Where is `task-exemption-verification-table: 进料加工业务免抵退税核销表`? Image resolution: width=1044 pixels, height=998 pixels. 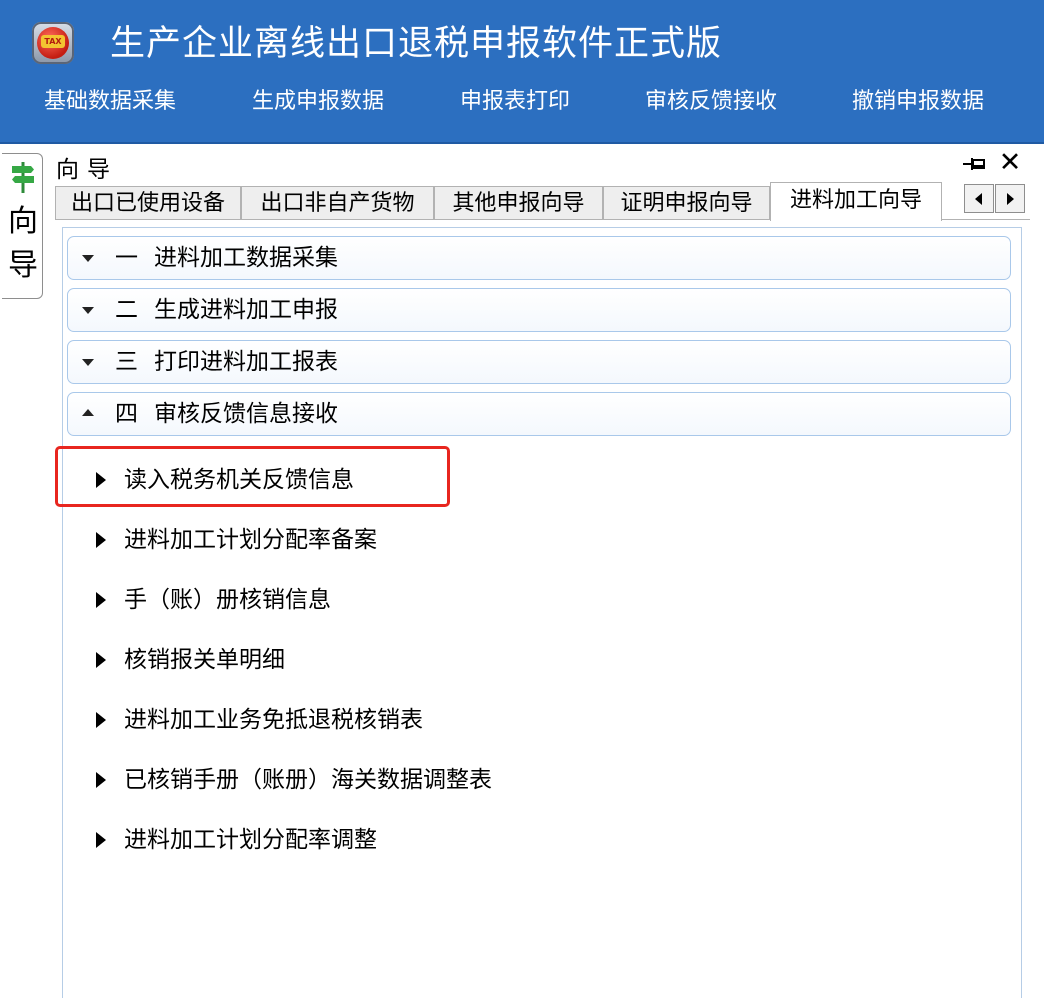 task-exemption-verification-table: 进料加工业务免抵退税核销表 is located at coordinates (352, 720).